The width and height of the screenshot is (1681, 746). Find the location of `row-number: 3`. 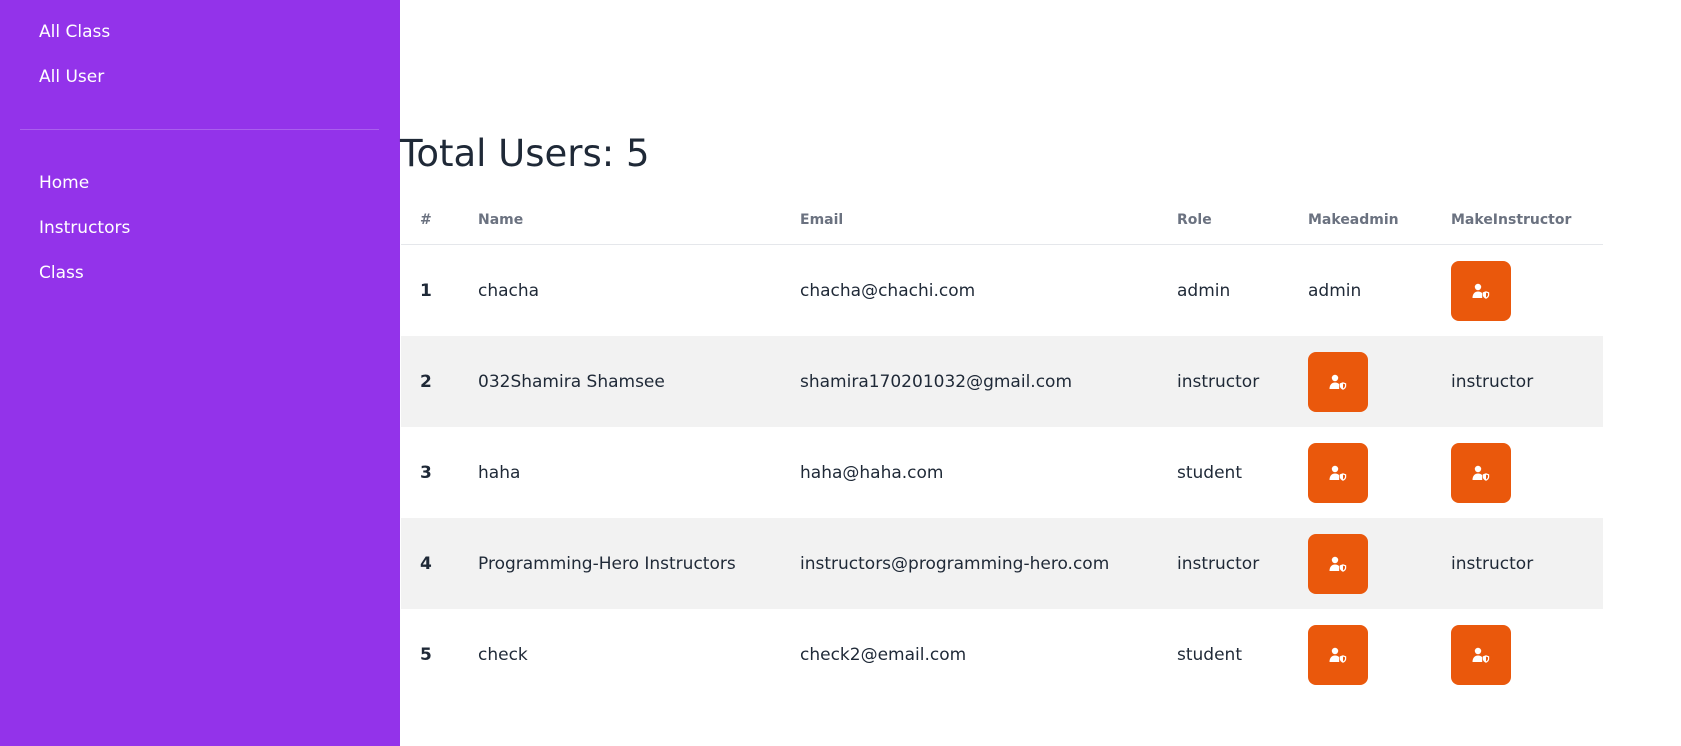

row-number: 3 is located at coordinates (426, 472).